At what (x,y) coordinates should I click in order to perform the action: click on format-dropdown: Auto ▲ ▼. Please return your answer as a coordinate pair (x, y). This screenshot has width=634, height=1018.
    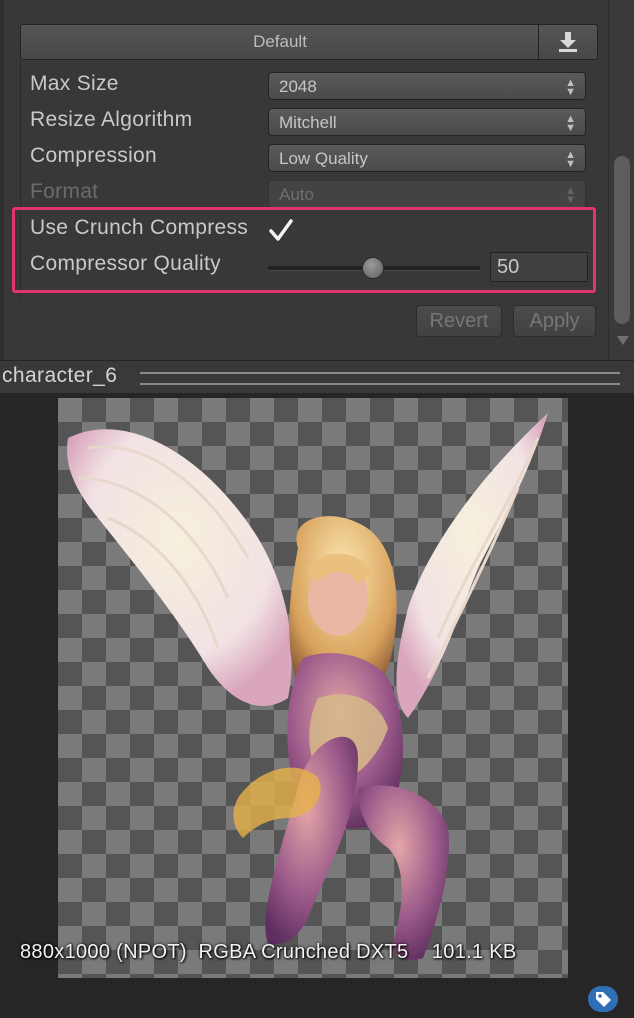
    Looking at the image, I should click on (427, 194).